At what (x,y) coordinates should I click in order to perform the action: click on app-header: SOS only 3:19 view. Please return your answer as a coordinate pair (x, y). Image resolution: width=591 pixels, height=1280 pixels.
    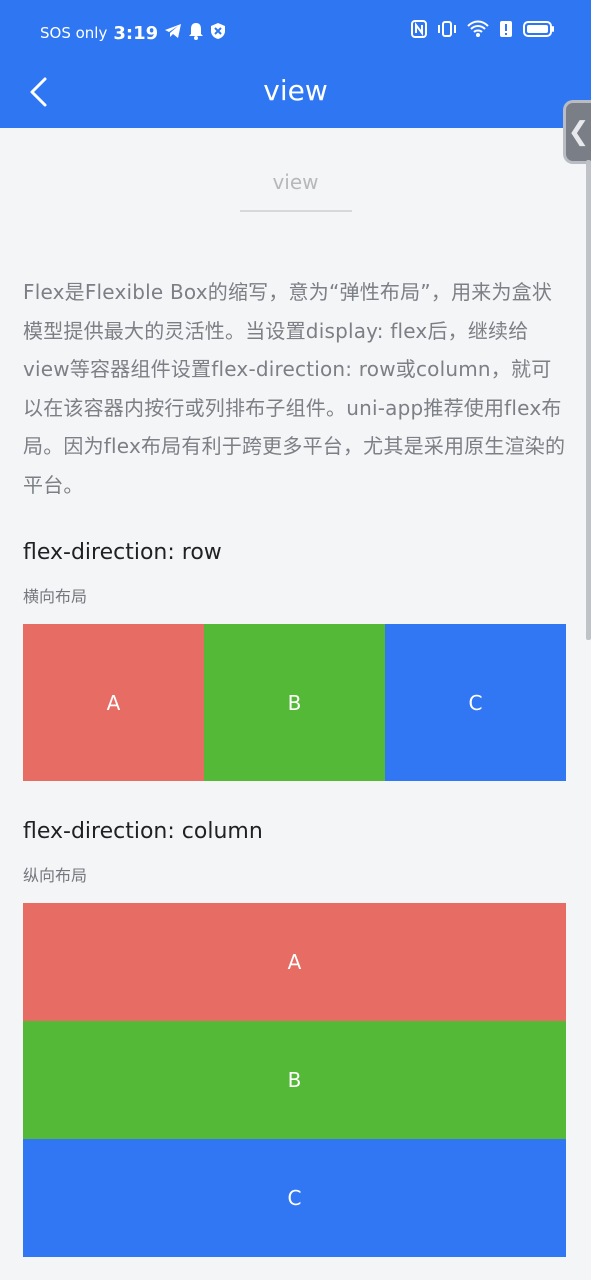
    Looking at the image, I should click on (295, 64).